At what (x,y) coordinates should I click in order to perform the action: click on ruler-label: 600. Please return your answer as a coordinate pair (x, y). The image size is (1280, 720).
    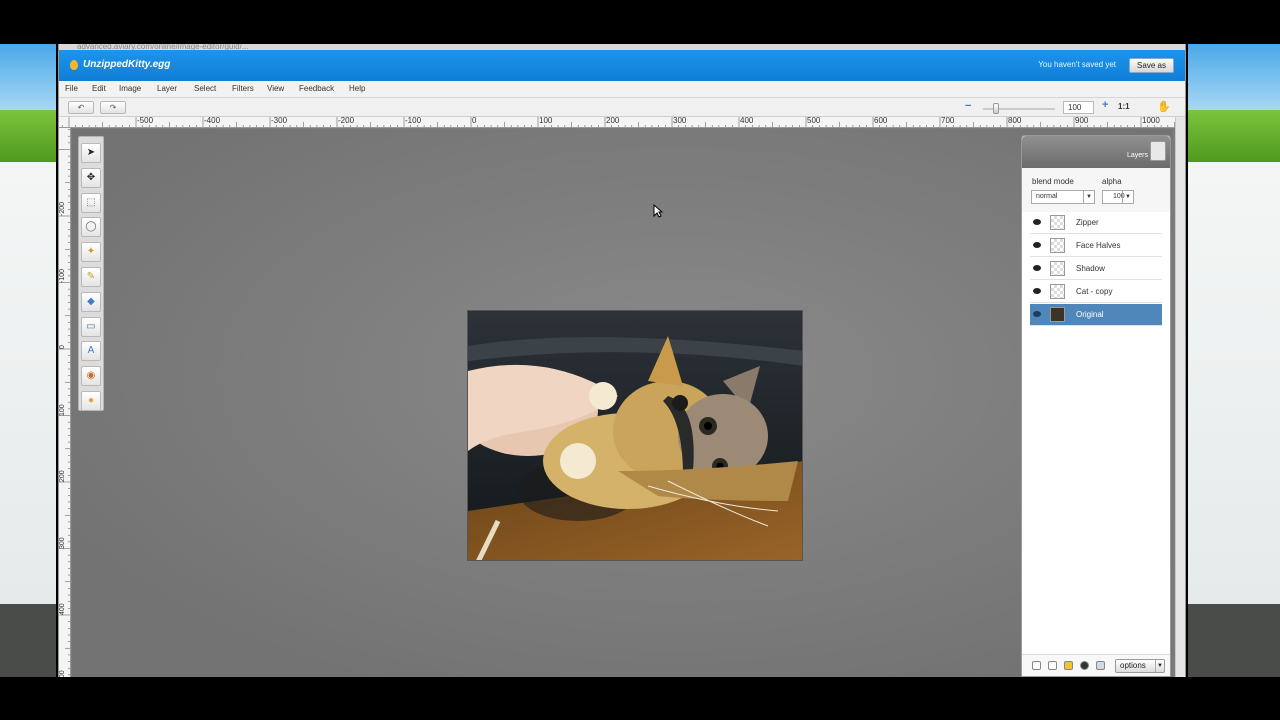
    Looking at the image, I should click on (881, 121).